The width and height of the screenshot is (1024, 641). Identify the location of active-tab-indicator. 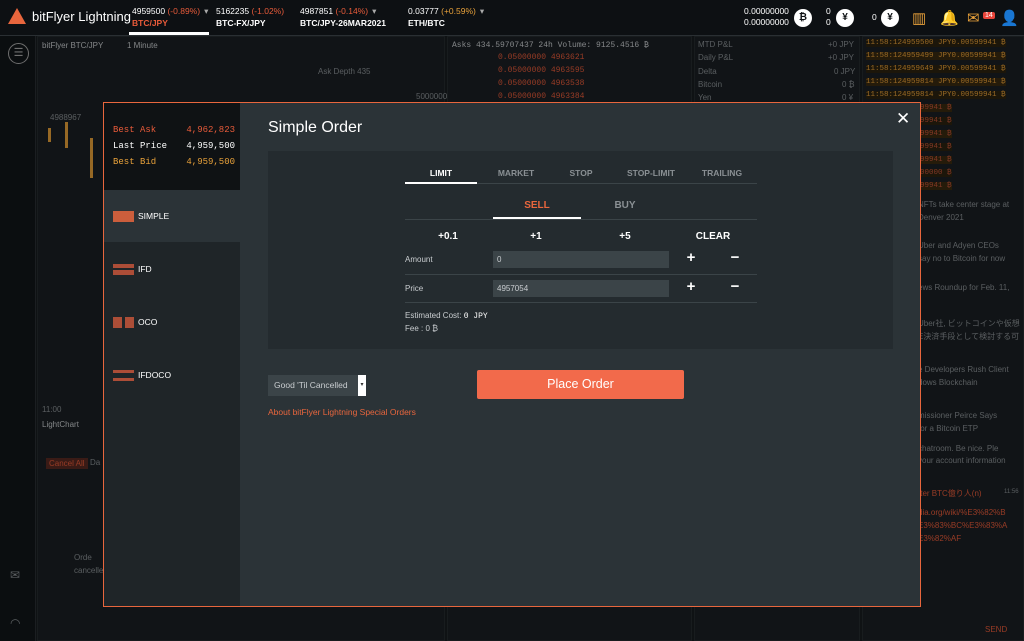
(441, 183).